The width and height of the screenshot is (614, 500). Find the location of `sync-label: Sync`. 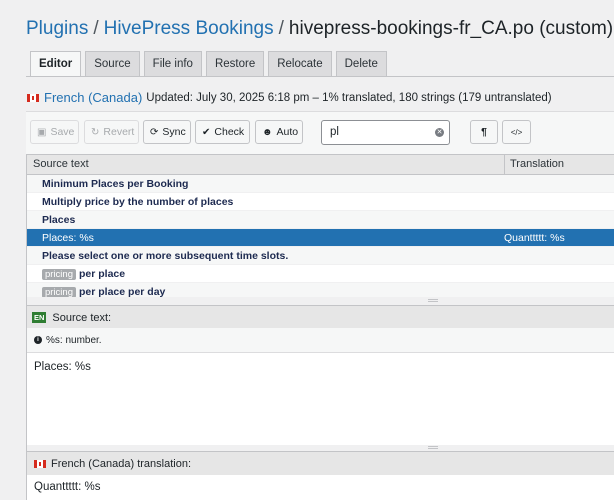

sync-label: Sync is located at coordinates (174, 132).